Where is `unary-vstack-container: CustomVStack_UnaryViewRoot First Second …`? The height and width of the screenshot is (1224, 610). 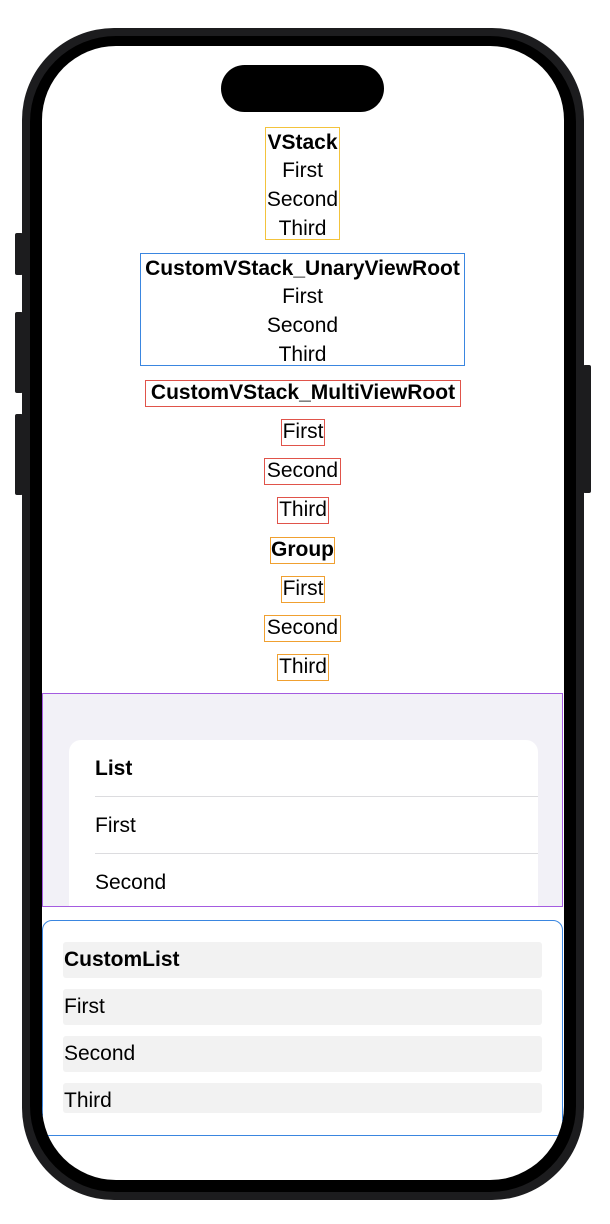
unary-vstack-container: CustomVStack_UnaryViewRoot First Second … is located at coordinates (302, 309).